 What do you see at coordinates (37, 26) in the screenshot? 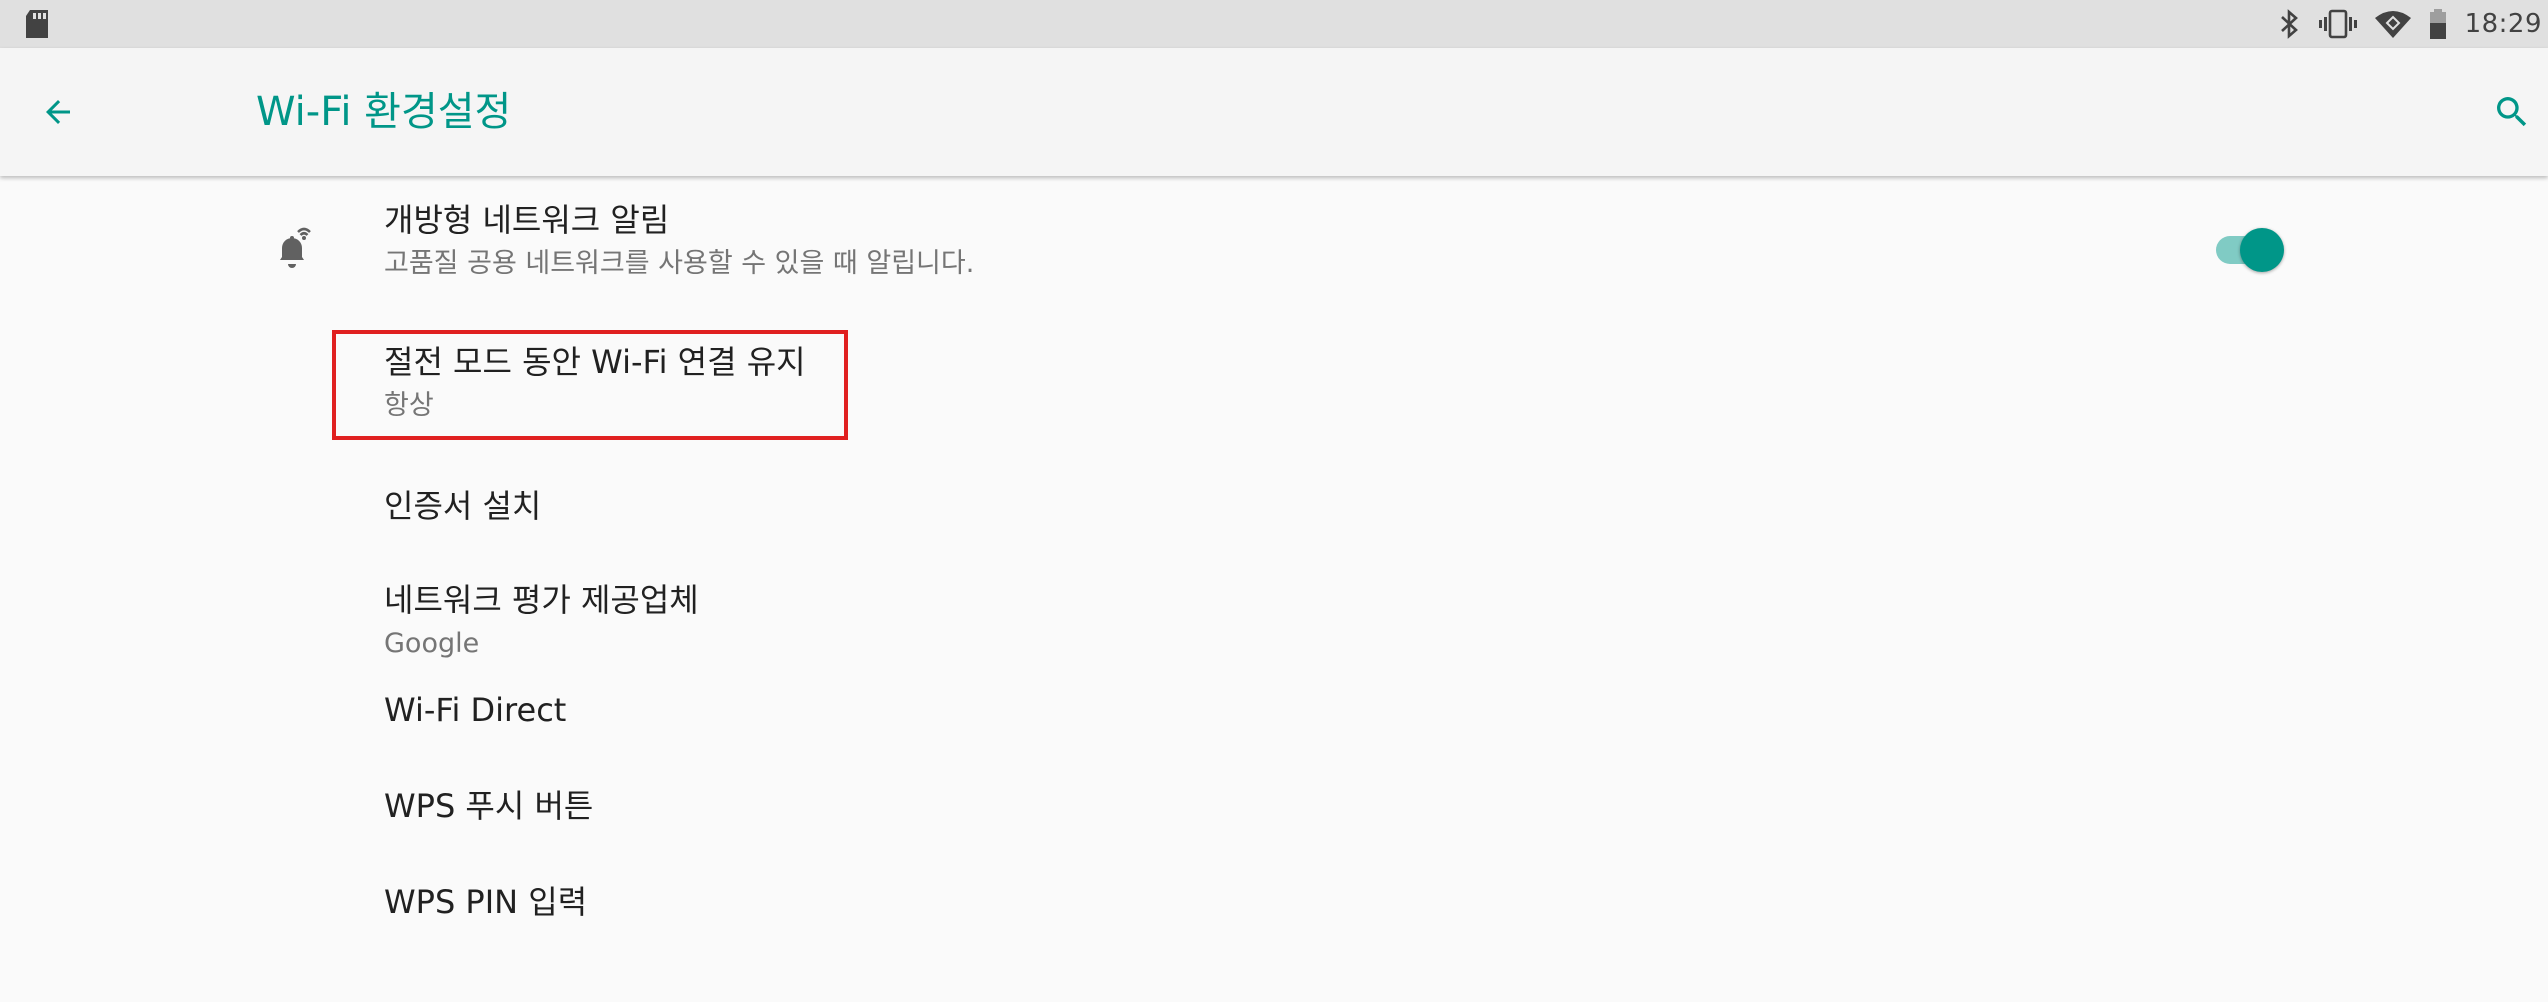
I see `sd-card-icon` at bounding box center [37, 26].